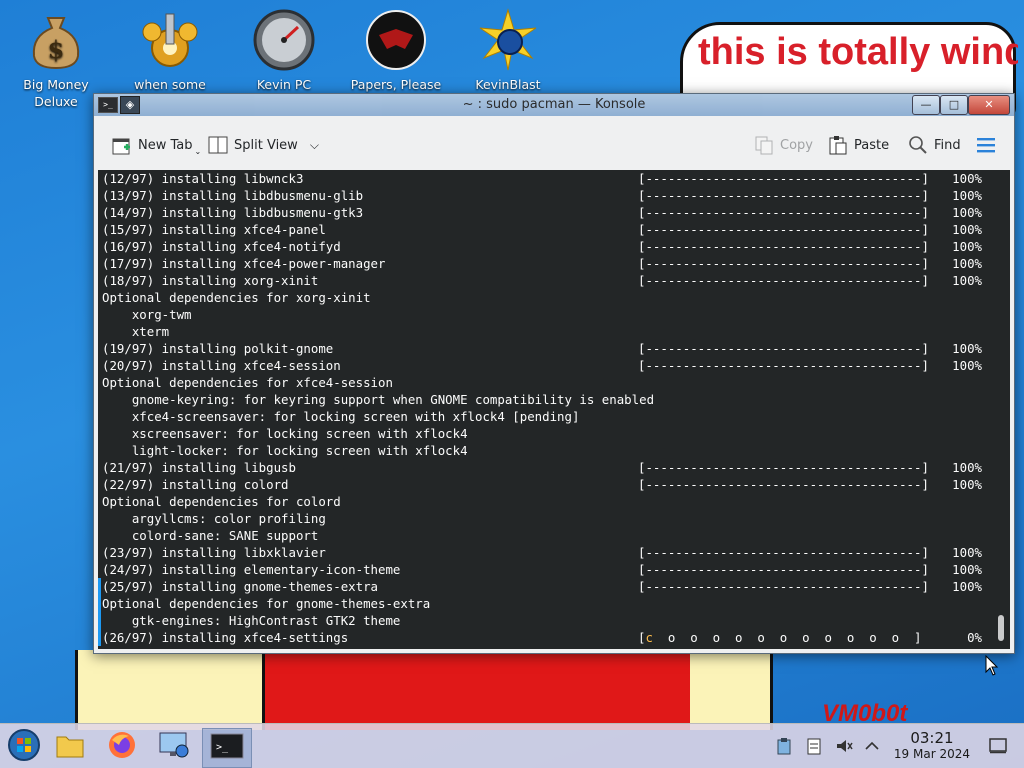 The width and height of the screenshot is (1024, 768). Describe the element at coordinates (872, 145) in the screenshot. I see `paste-label: Paste` at that location.